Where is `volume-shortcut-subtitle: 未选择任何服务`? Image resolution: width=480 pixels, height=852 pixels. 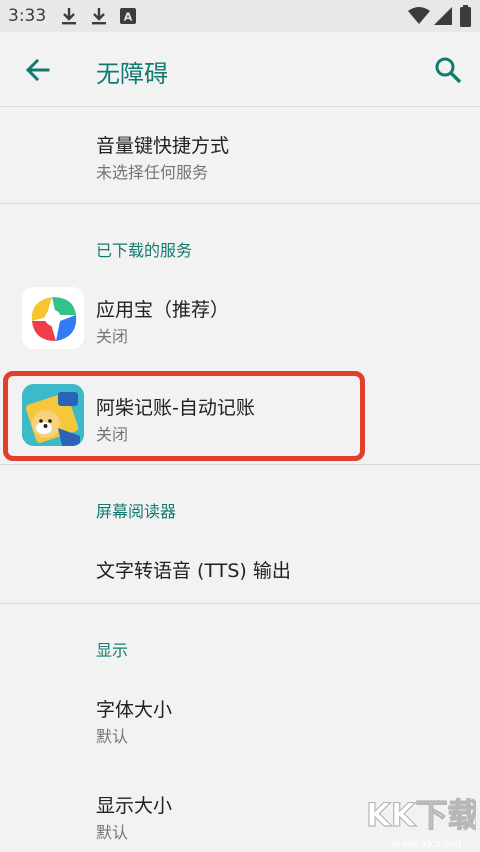 volume-shortcut-subtitle: 未选择任何服务 is located at coordinates (152, 172).